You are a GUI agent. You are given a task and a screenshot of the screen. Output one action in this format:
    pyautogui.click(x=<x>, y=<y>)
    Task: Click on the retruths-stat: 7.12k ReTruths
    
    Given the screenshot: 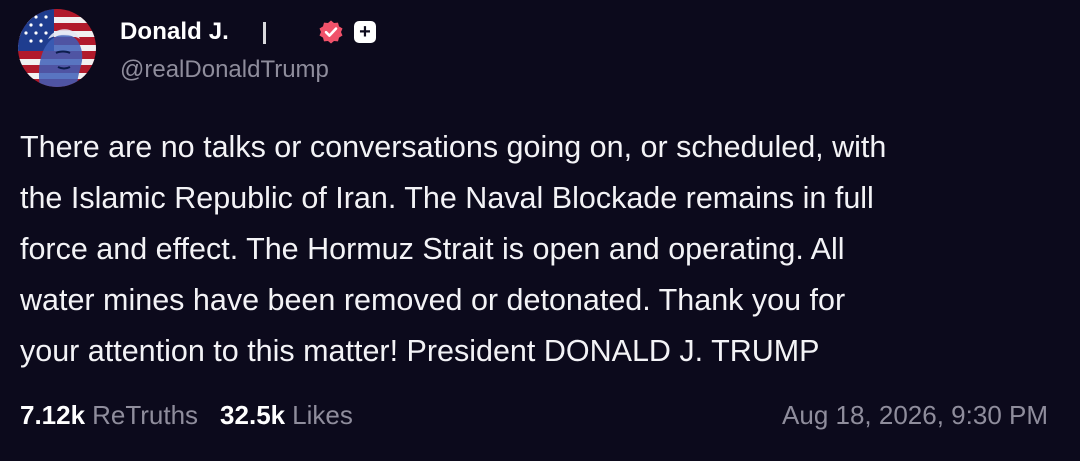 What is the action you would take?
    pyautogui.click(x=109, y=415)
    